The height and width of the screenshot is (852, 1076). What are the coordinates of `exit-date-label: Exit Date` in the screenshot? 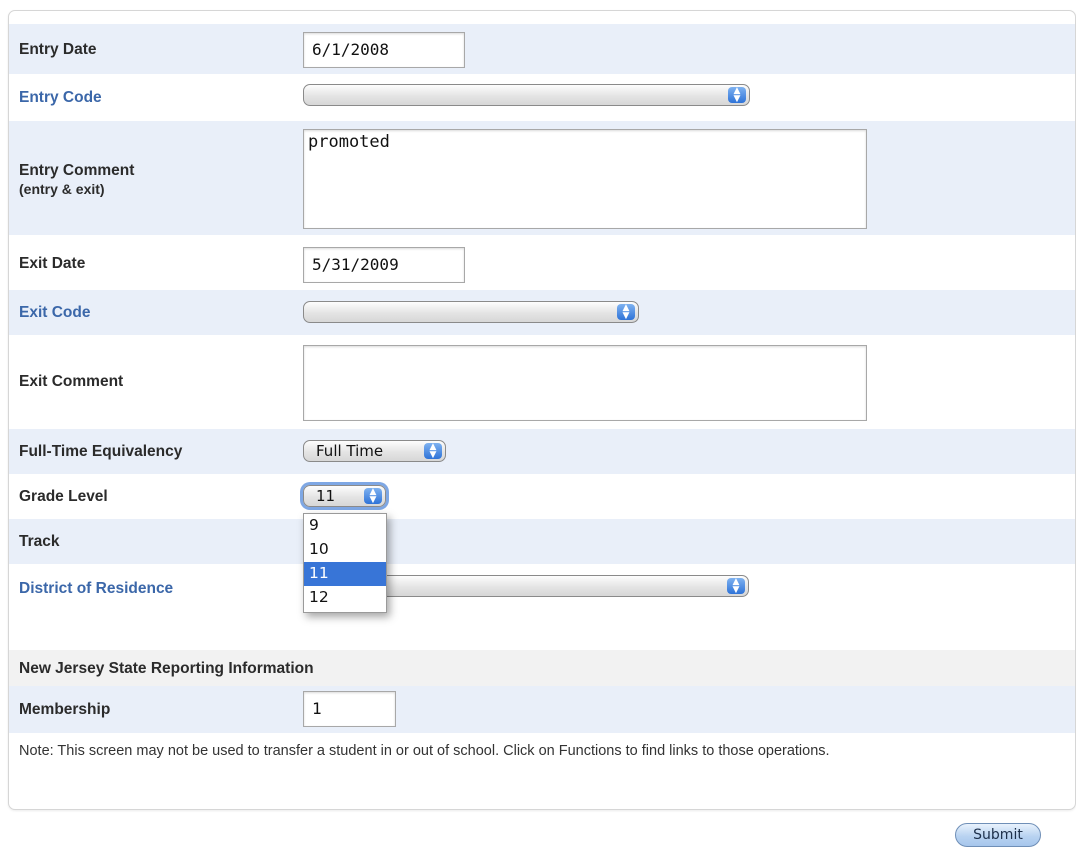 It's located at (52, 263).